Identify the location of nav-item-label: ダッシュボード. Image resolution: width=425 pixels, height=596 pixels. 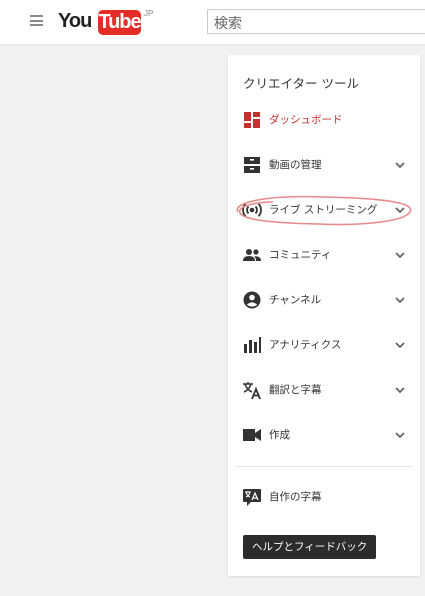
(306, 120).